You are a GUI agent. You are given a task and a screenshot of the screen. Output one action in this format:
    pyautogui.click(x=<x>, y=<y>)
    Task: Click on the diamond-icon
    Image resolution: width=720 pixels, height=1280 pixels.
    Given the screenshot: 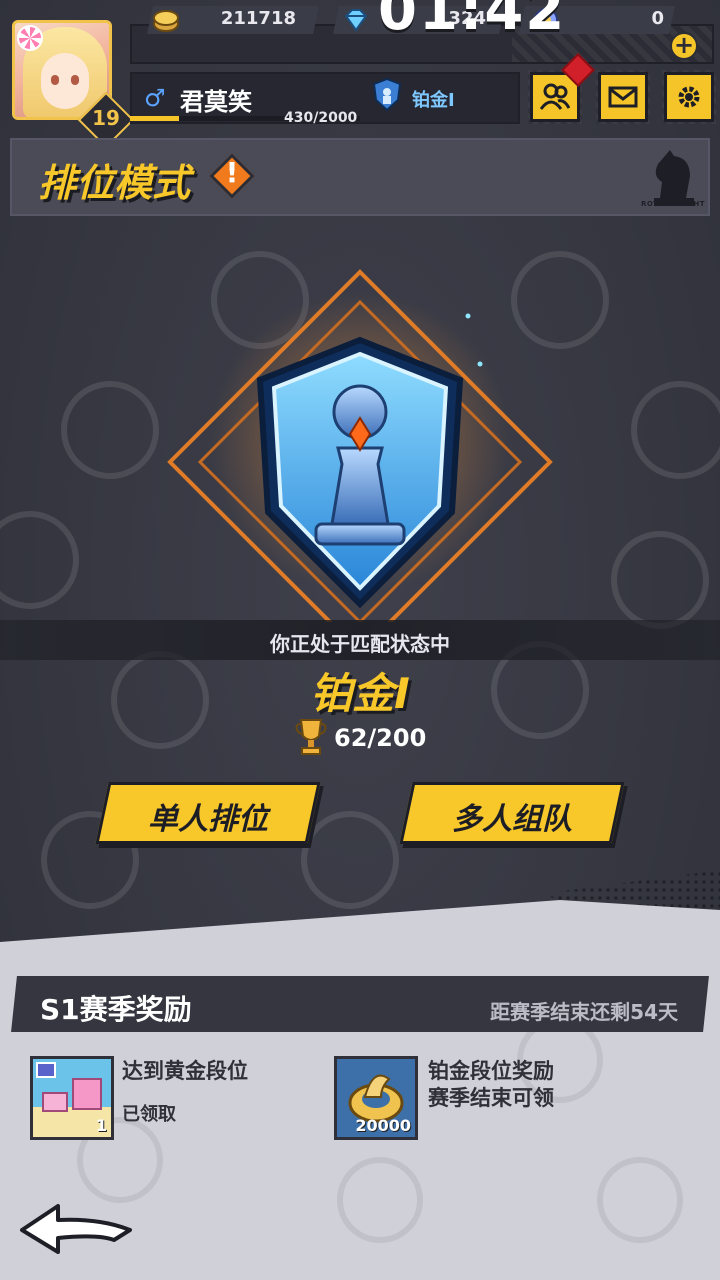 What is the action you would take?
    pyautogui.click(x=356, y=20)
    